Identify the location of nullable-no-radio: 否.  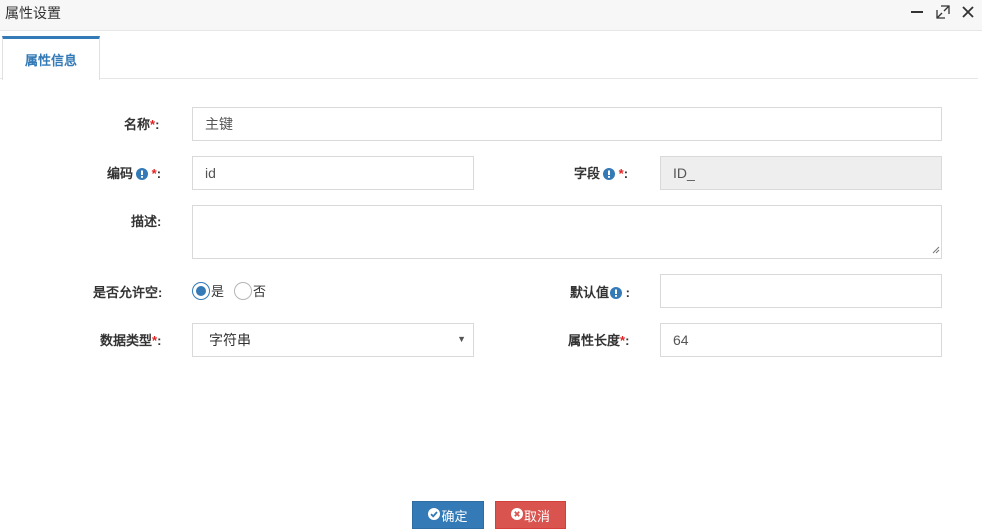
(250, 290).